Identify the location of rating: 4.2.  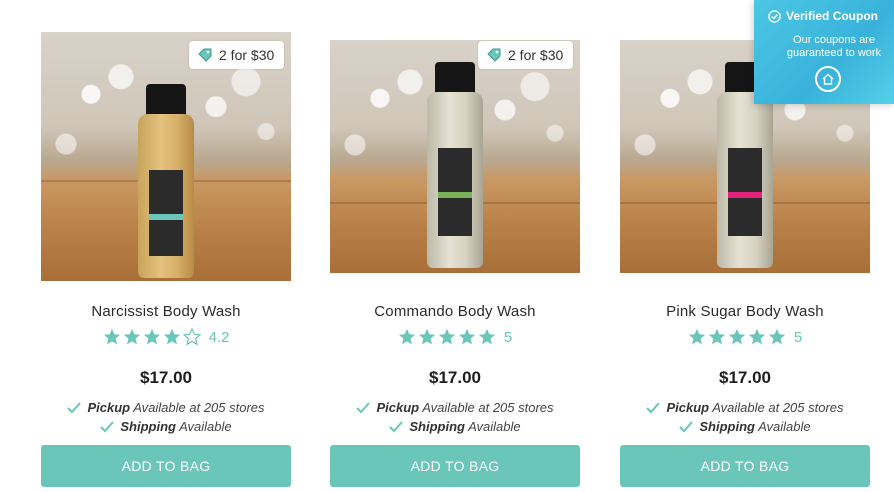
(166, 337).